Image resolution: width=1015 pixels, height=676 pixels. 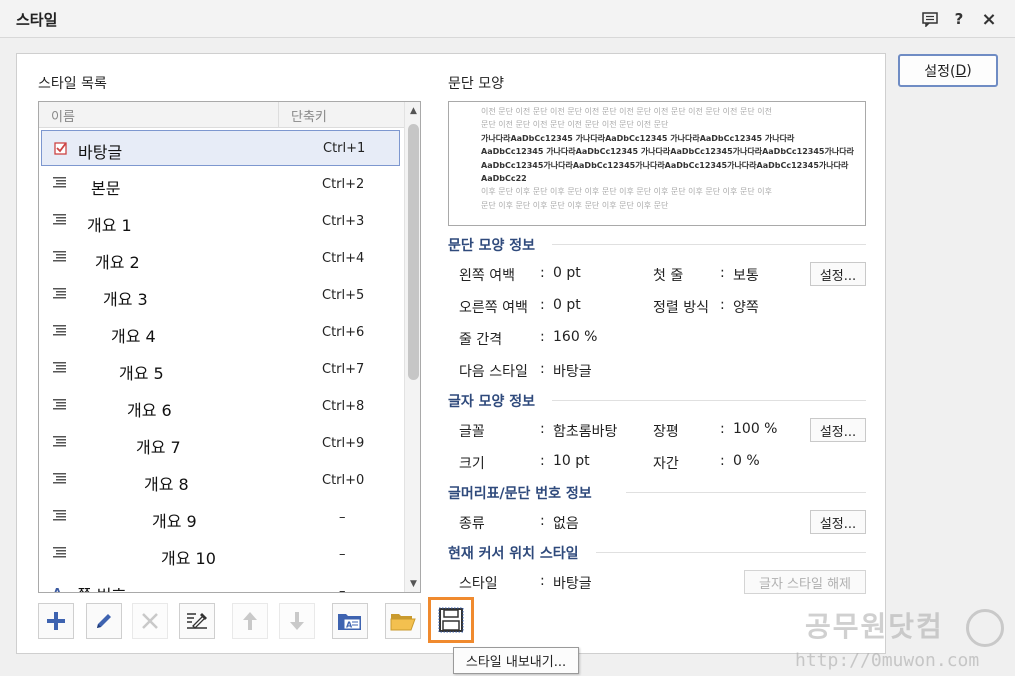 I want to click on line-spacing-value: 160 %, so click(x=575, y=337).